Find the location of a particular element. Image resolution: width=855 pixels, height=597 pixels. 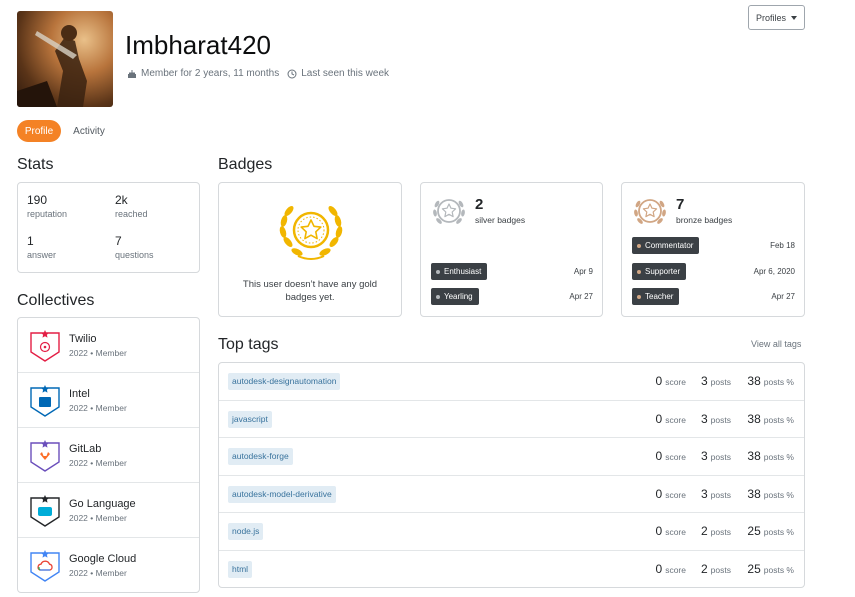

collective-item-gitlab: GitLab 2022 • Member is located at coordinates (108, 455).